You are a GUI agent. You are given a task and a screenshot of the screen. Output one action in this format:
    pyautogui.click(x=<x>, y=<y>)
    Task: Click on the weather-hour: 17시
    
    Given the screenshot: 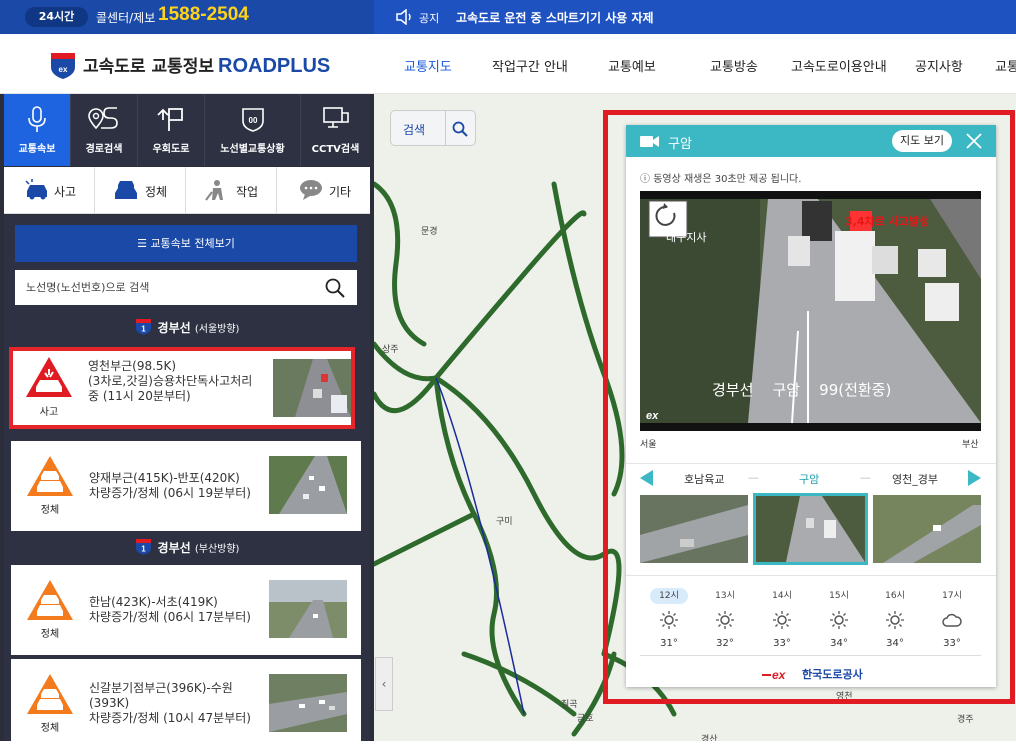 What is the action you would take?
    pyautogui.click(x=952, y=596)
    